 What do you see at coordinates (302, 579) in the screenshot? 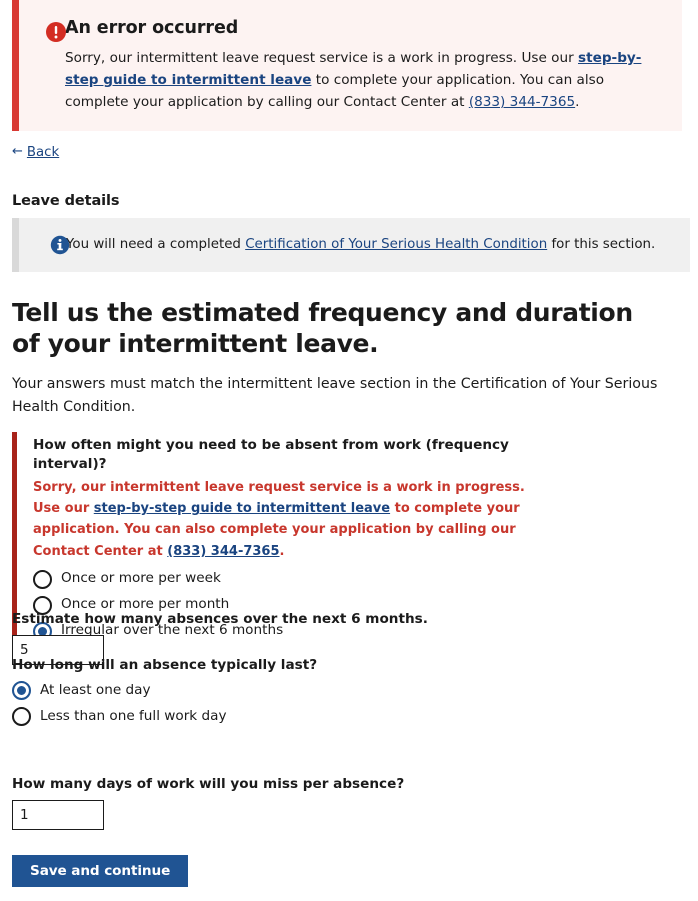
I see `radio-option-once-per-week: Once or more per week` at bounding box center [302, 579].